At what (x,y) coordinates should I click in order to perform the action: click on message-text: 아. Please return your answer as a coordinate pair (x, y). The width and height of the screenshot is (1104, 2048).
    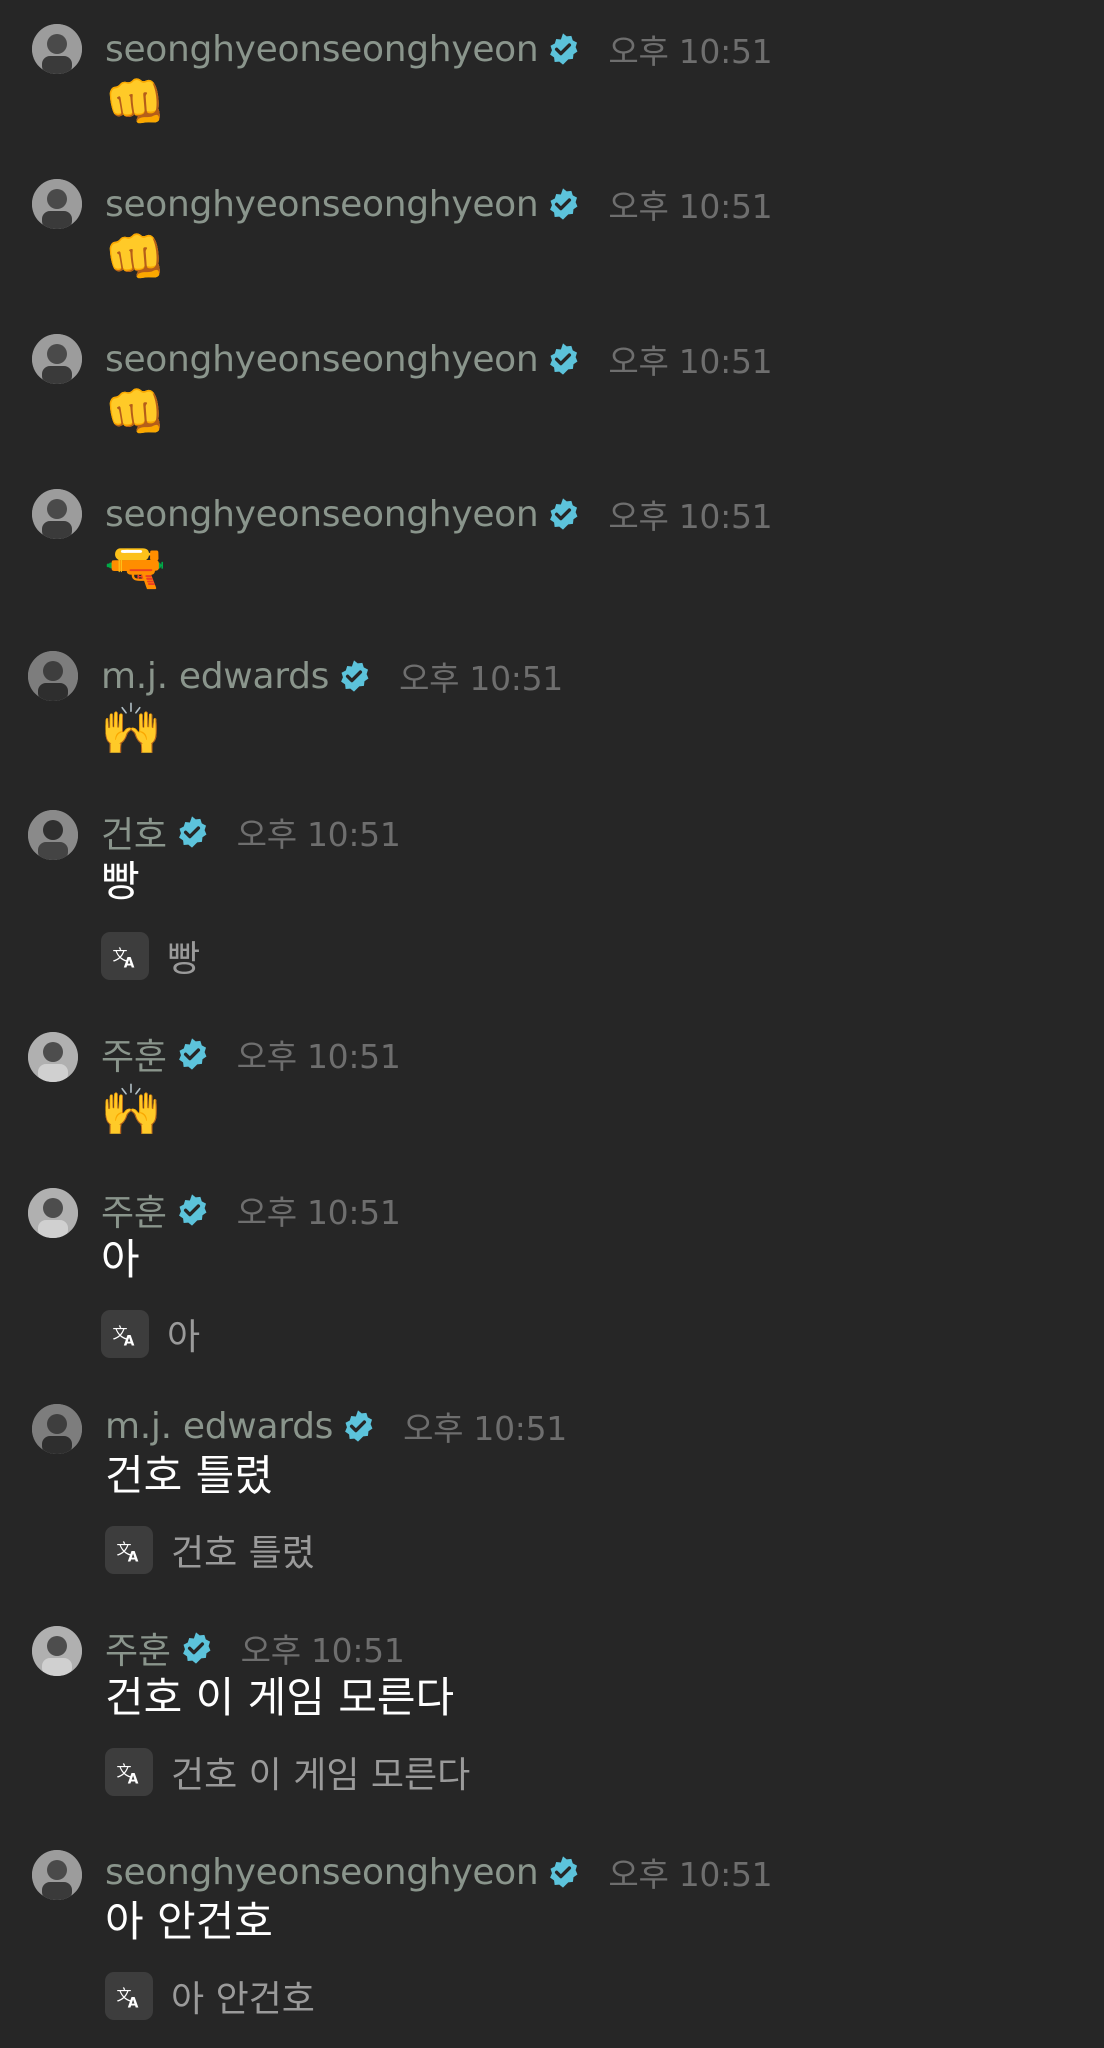
    Looking at the image, I should click on (120, 1259).